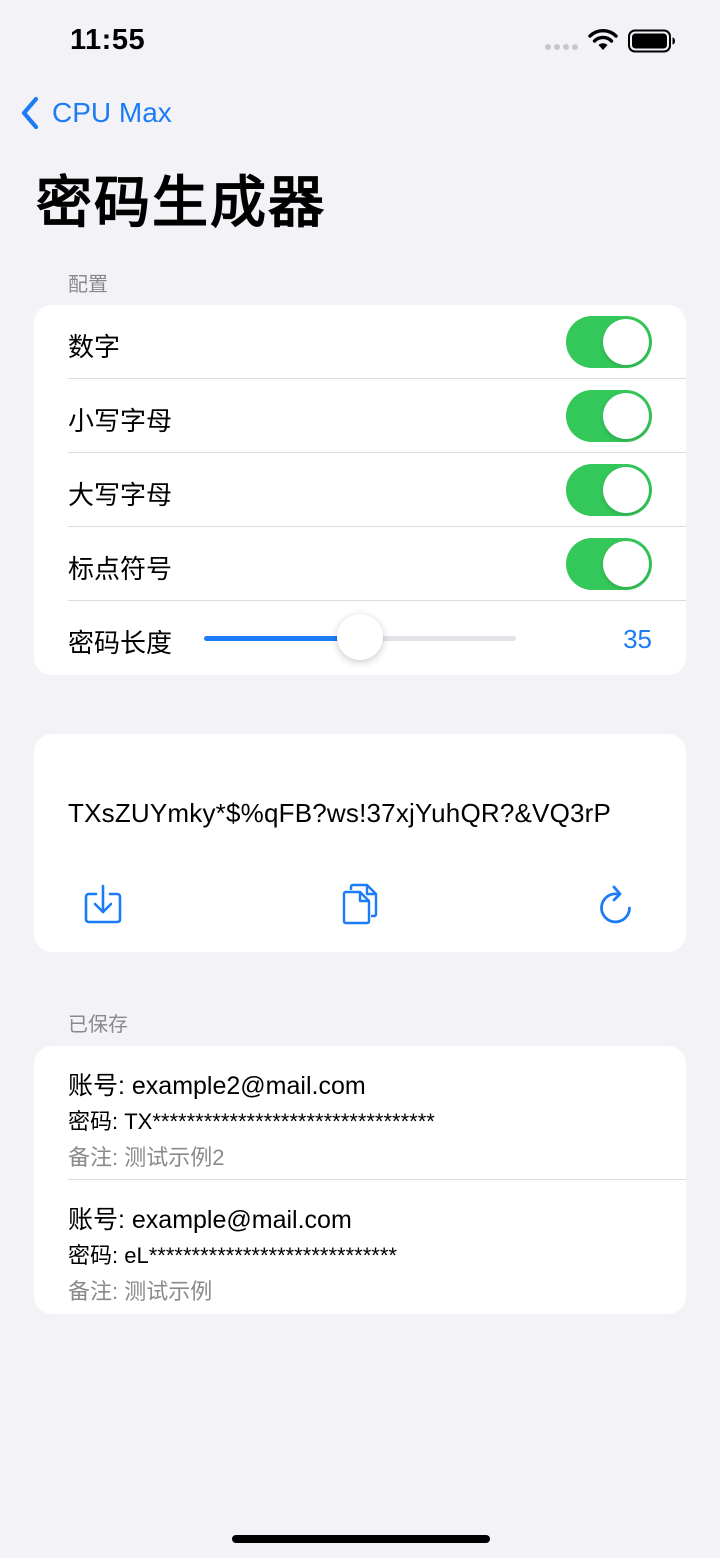 The height and width of the screenshot is (1558, 720). What do you see at coordinates (120, 421) in the screenshot?
I see `toggle-label: 小写字母` at bounding box center [120, 421].